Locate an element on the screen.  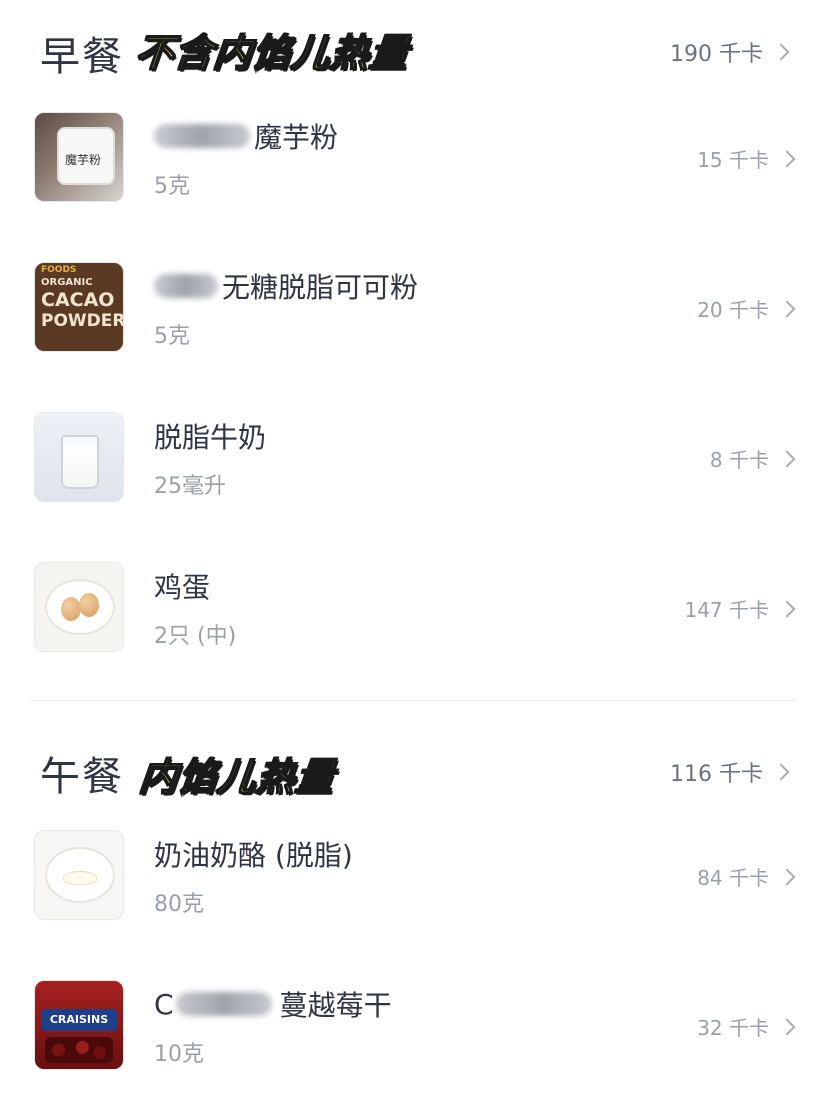
food-row-konjac: 魔芋粉 魔芋粉 5克 15 千卡 is located at coordinates (413, 172).